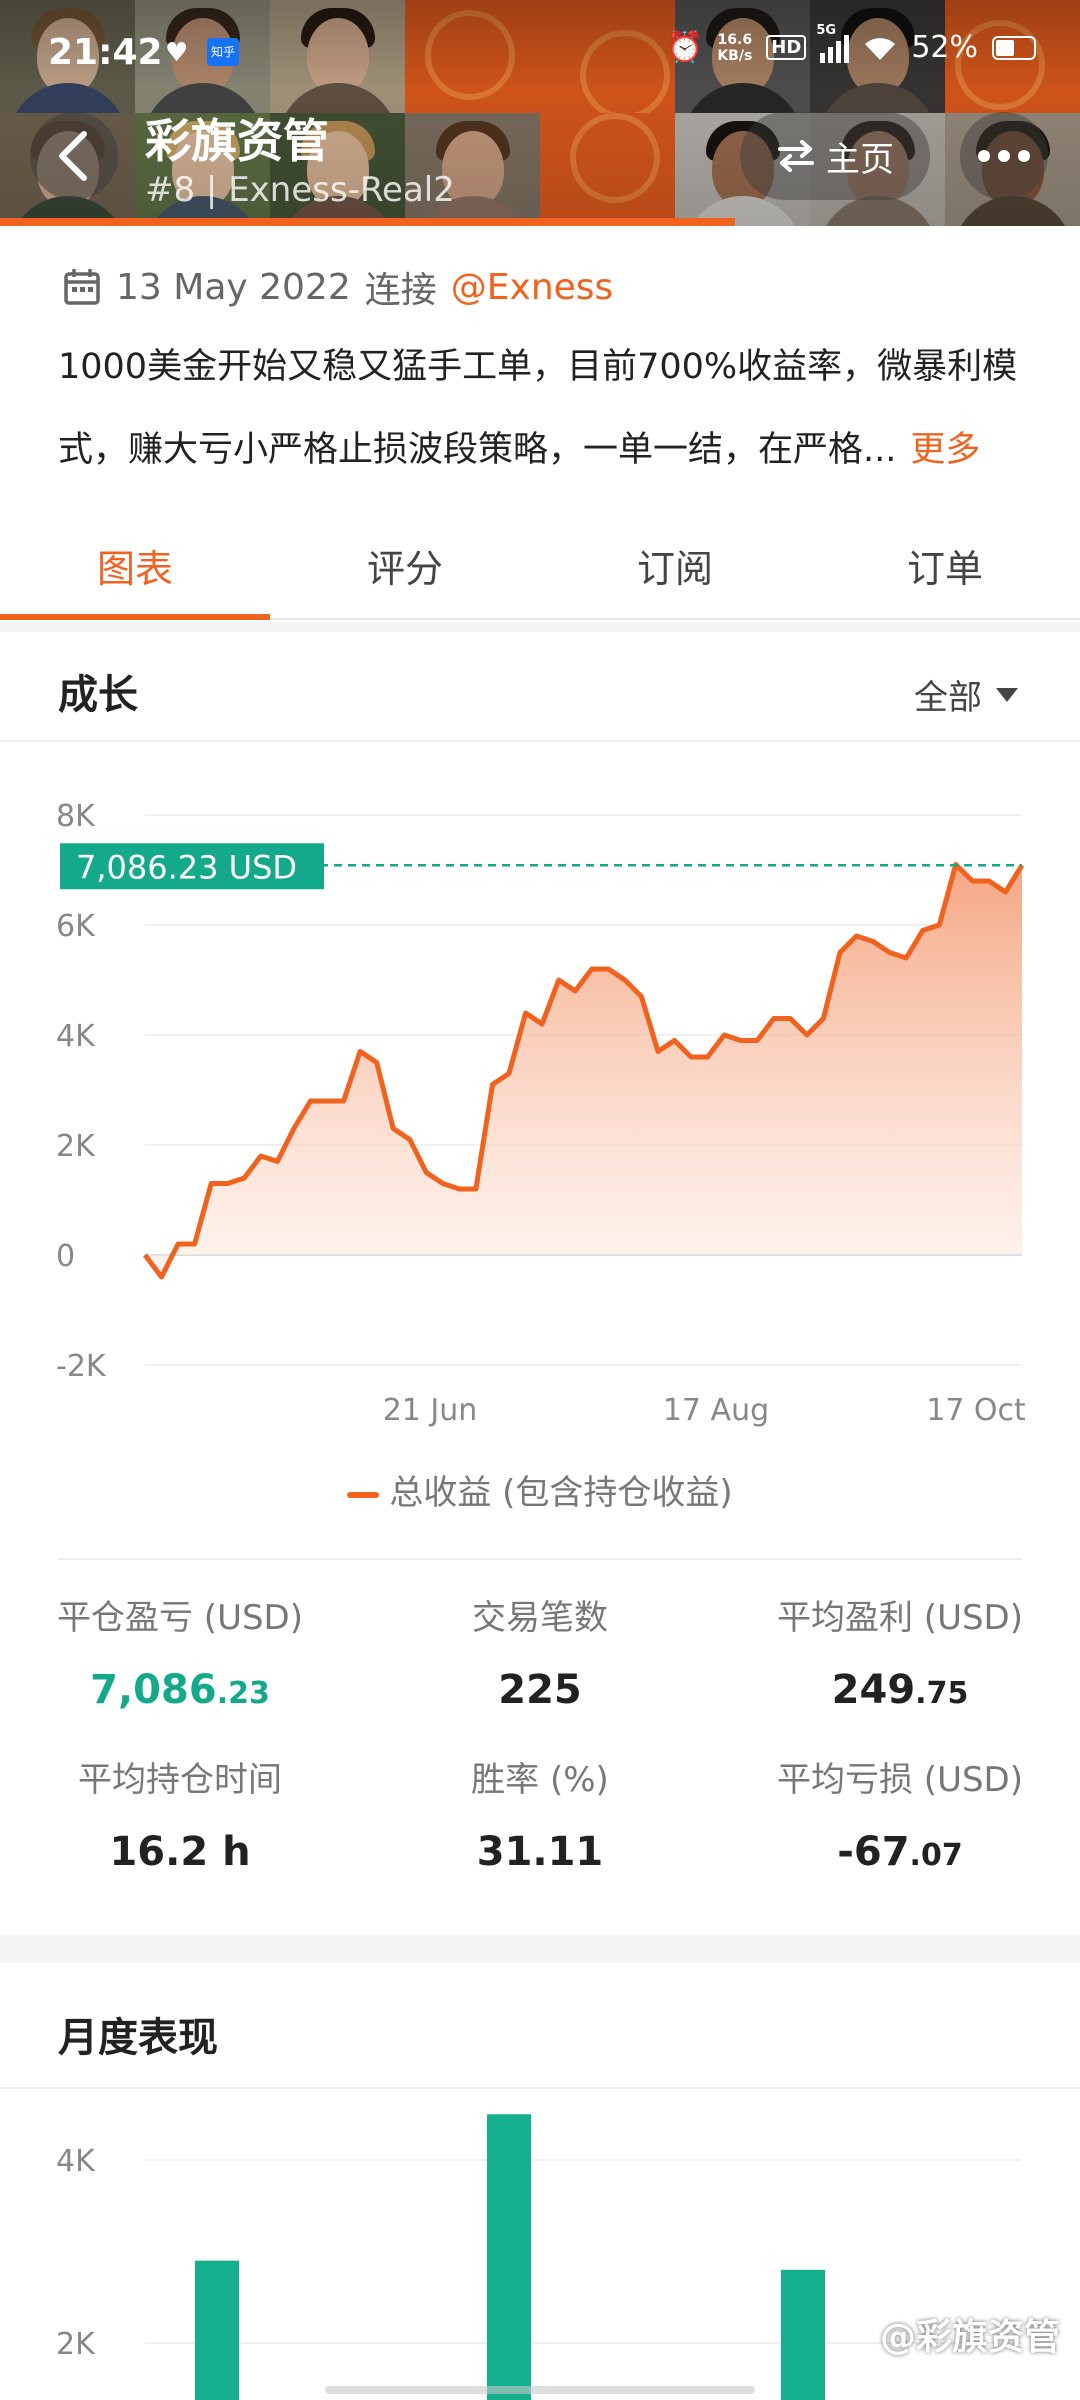 The height and width of the screenshot is (2400, 1080). Describe the element at coordinates (900, 1618) in the screenshot. I see `stat-label: 平均盈利 (USD)` at that location.